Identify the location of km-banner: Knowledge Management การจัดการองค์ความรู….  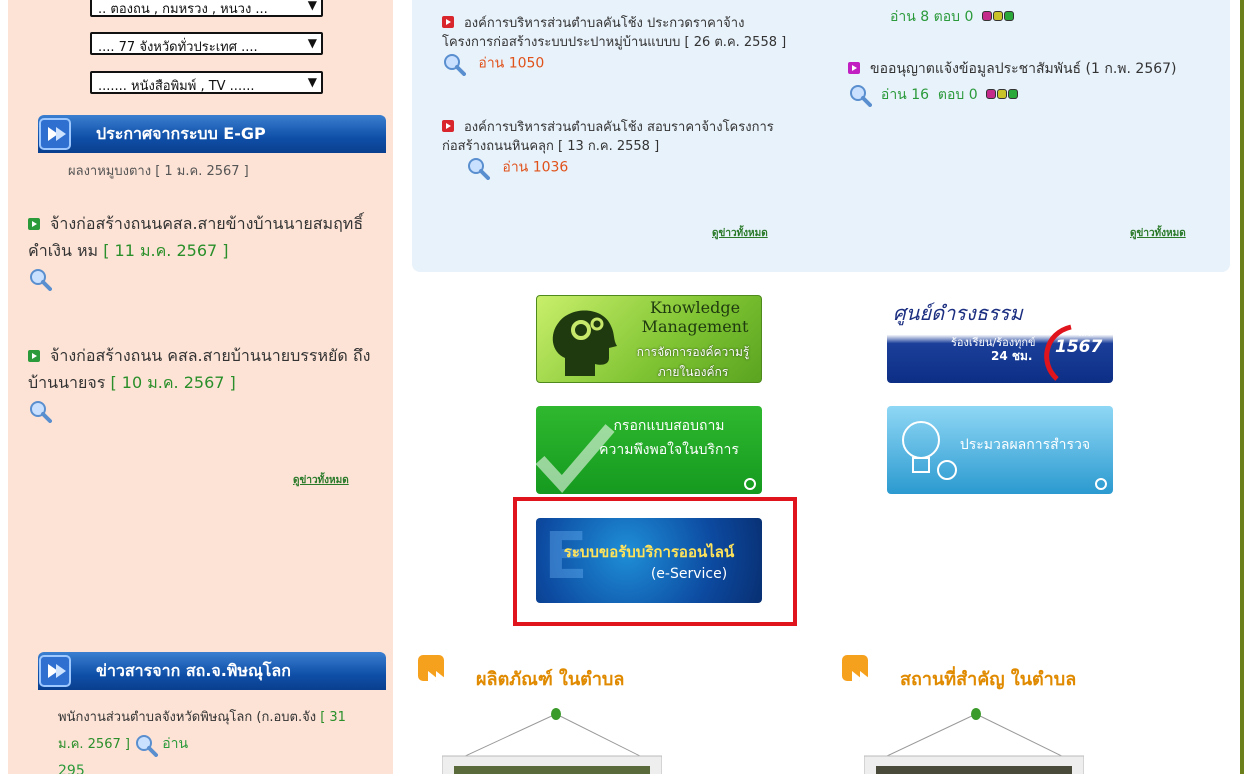
(649, 339).